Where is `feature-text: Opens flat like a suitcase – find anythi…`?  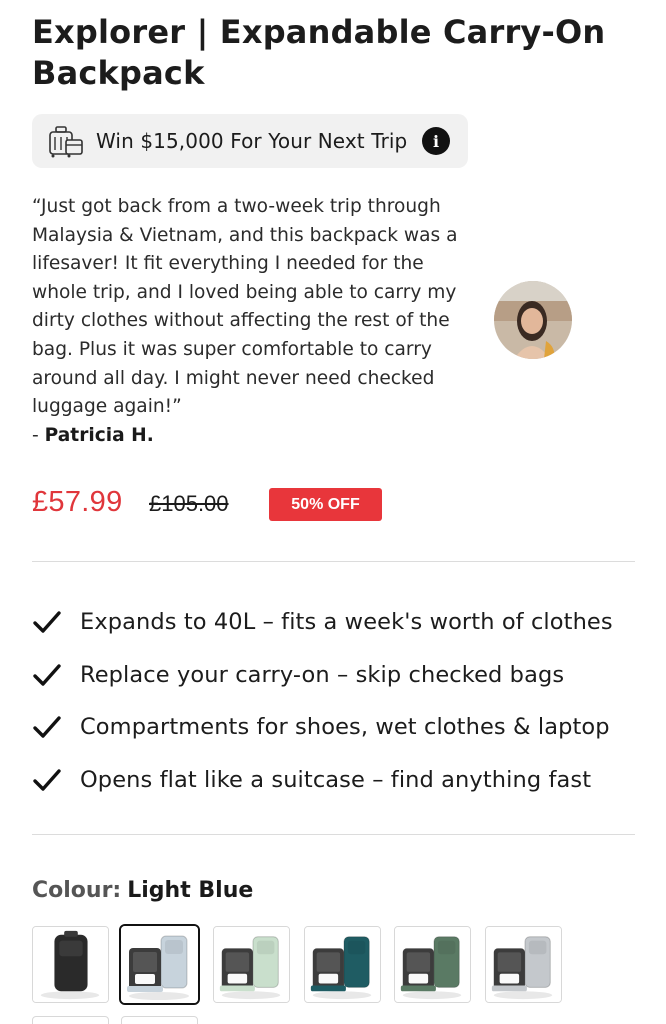 feature-text: Opens flat like a suitcase – find anythi… is located at coordinates (336, 779).